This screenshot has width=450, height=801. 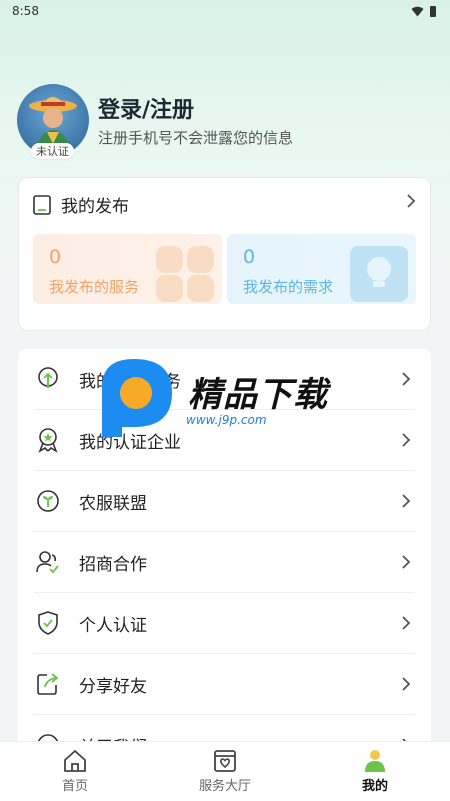 I want to click on menu-item-agri-alliance: 农服联盟, so click(x=224, y=501).